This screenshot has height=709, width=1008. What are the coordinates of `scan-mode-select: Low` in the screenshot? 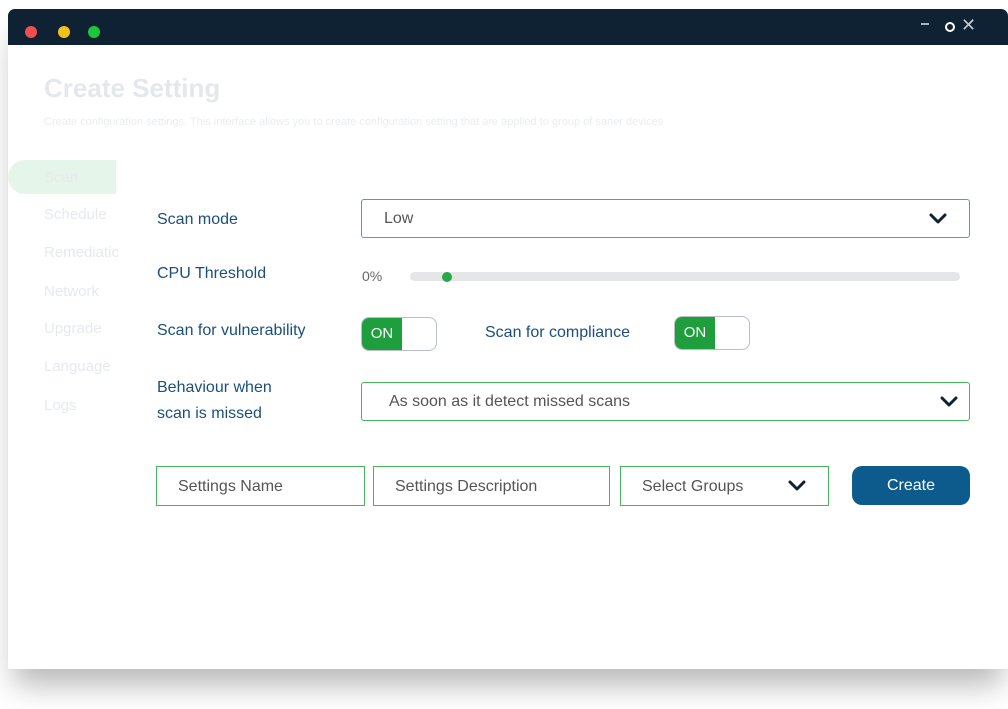 It's located at (665, 218).